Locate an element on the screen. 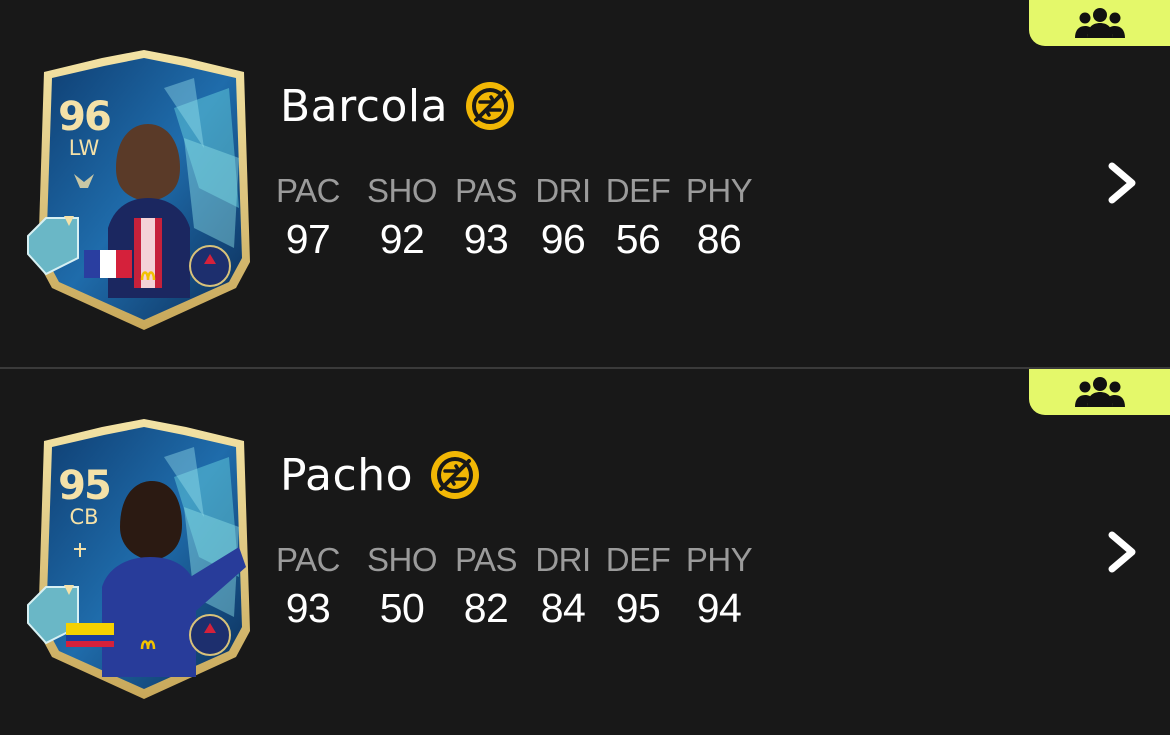 The height and width of the screenshot is (735, 1170). stat-sho: SHO 50 is located at coordinates (402, 586).